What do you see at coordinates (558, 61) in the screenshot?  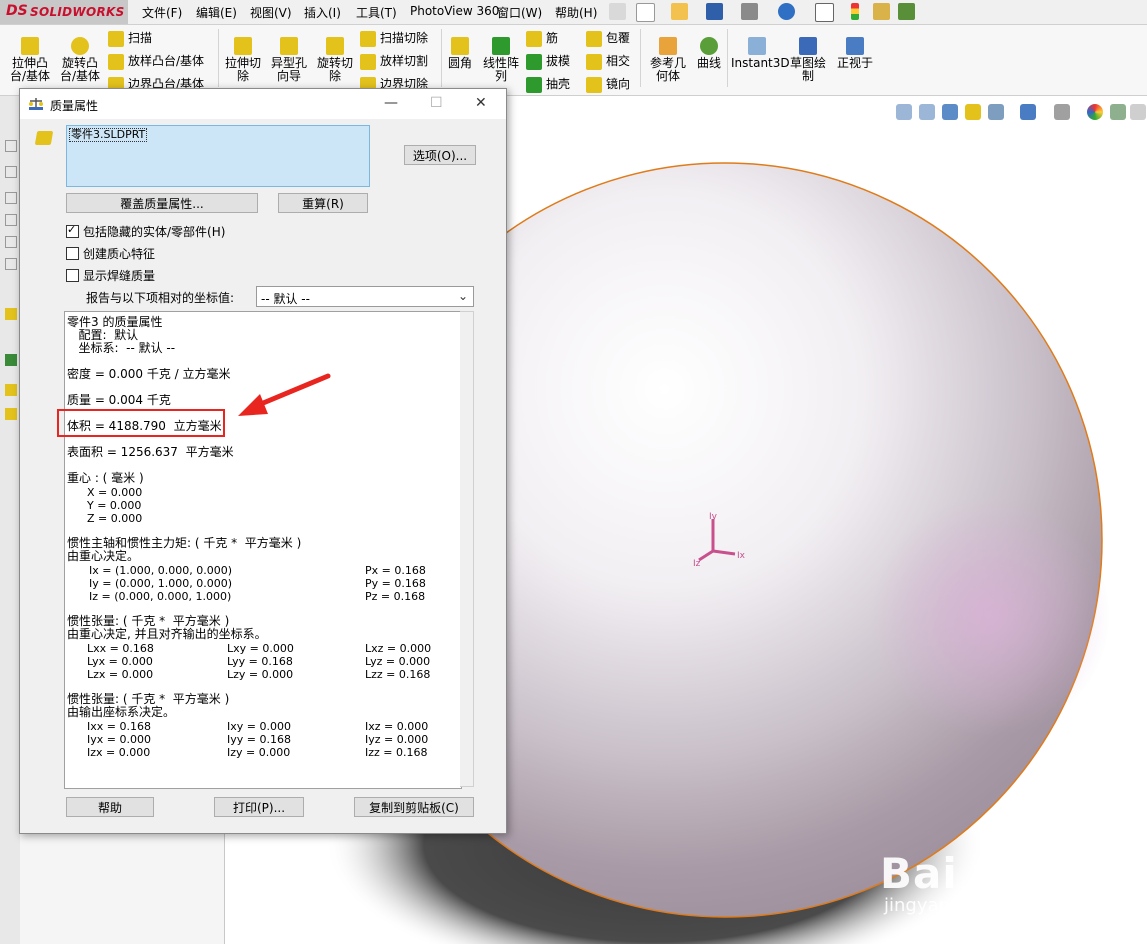 I see `draft-label: 拔模` at bounding box center [558, 61].